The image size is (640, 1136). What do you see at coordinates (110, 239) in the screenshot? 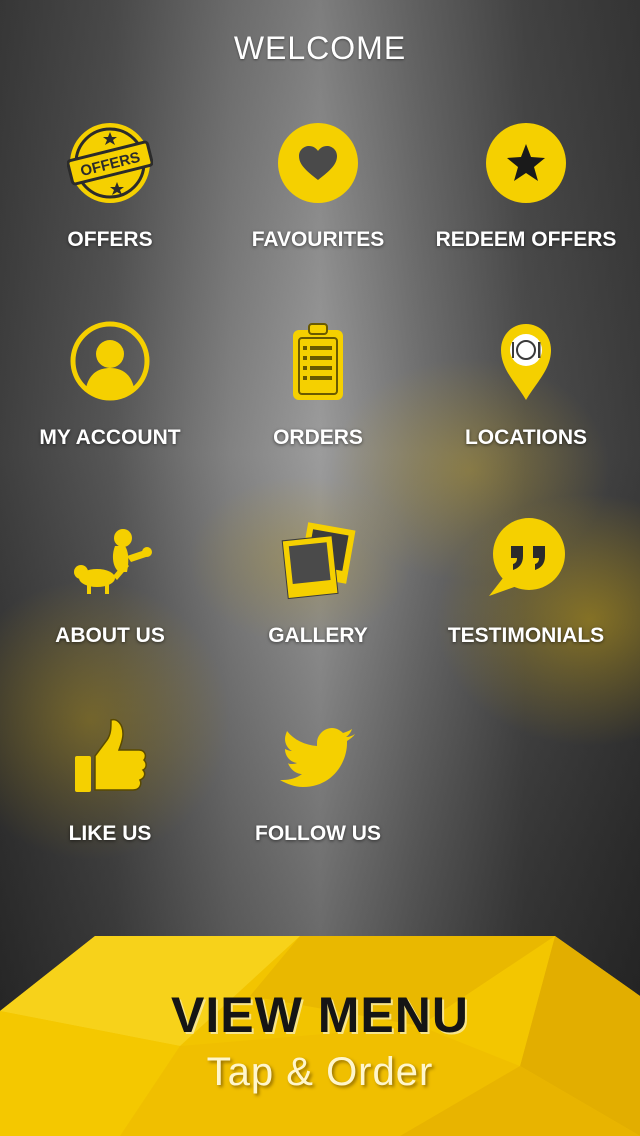
I see `menu-item-label: OFFERS` at bounding box center [110, 239].